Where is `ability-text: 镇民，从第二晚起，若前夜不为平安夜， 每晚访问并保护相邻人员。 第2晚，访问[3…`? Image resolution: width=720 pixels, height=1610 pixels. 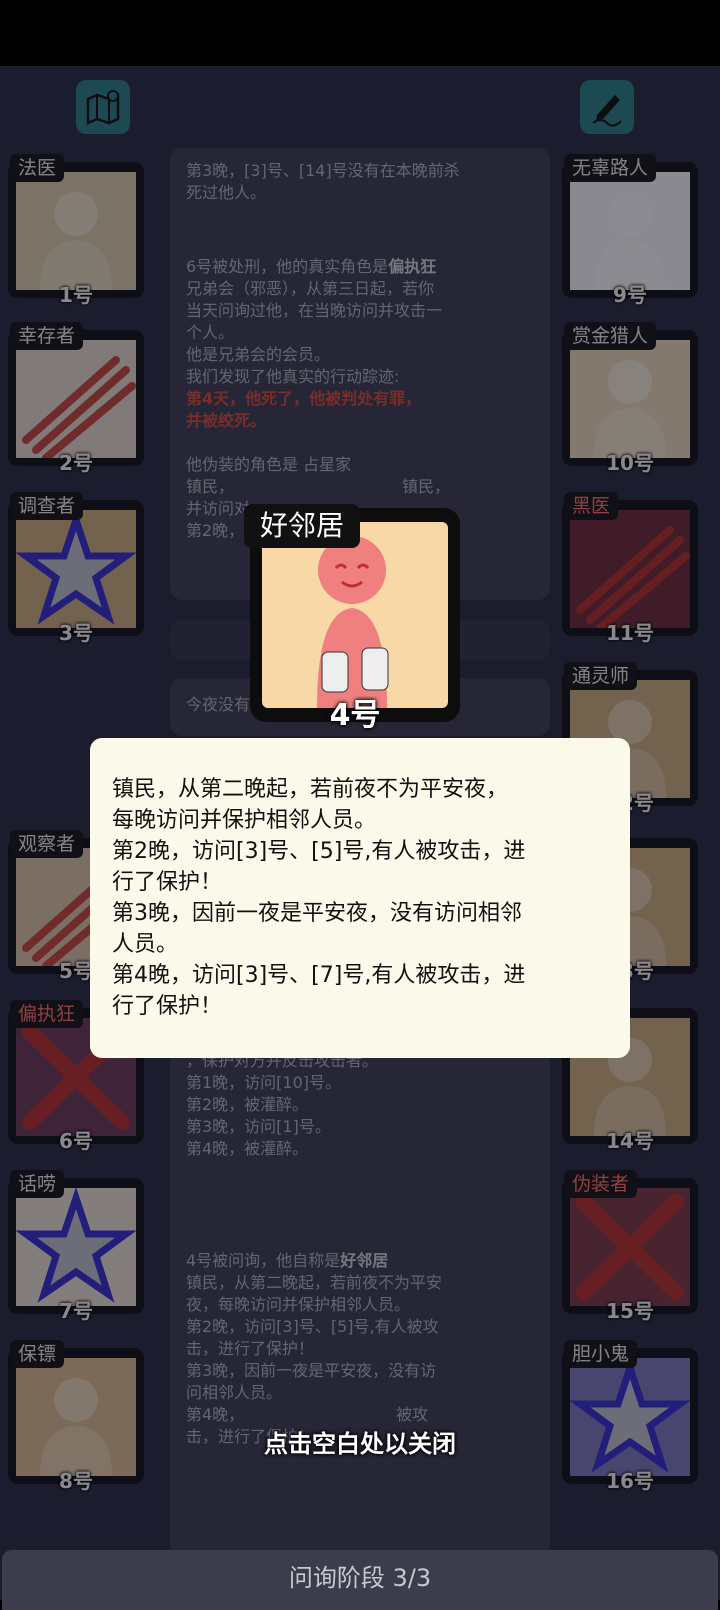
ability-text: 镇民，从第二晚起，若前夜不为平安夜， 每晚访问并保护相邻人员。 第2晚，访问[3… is located at coordinates (319, 898).